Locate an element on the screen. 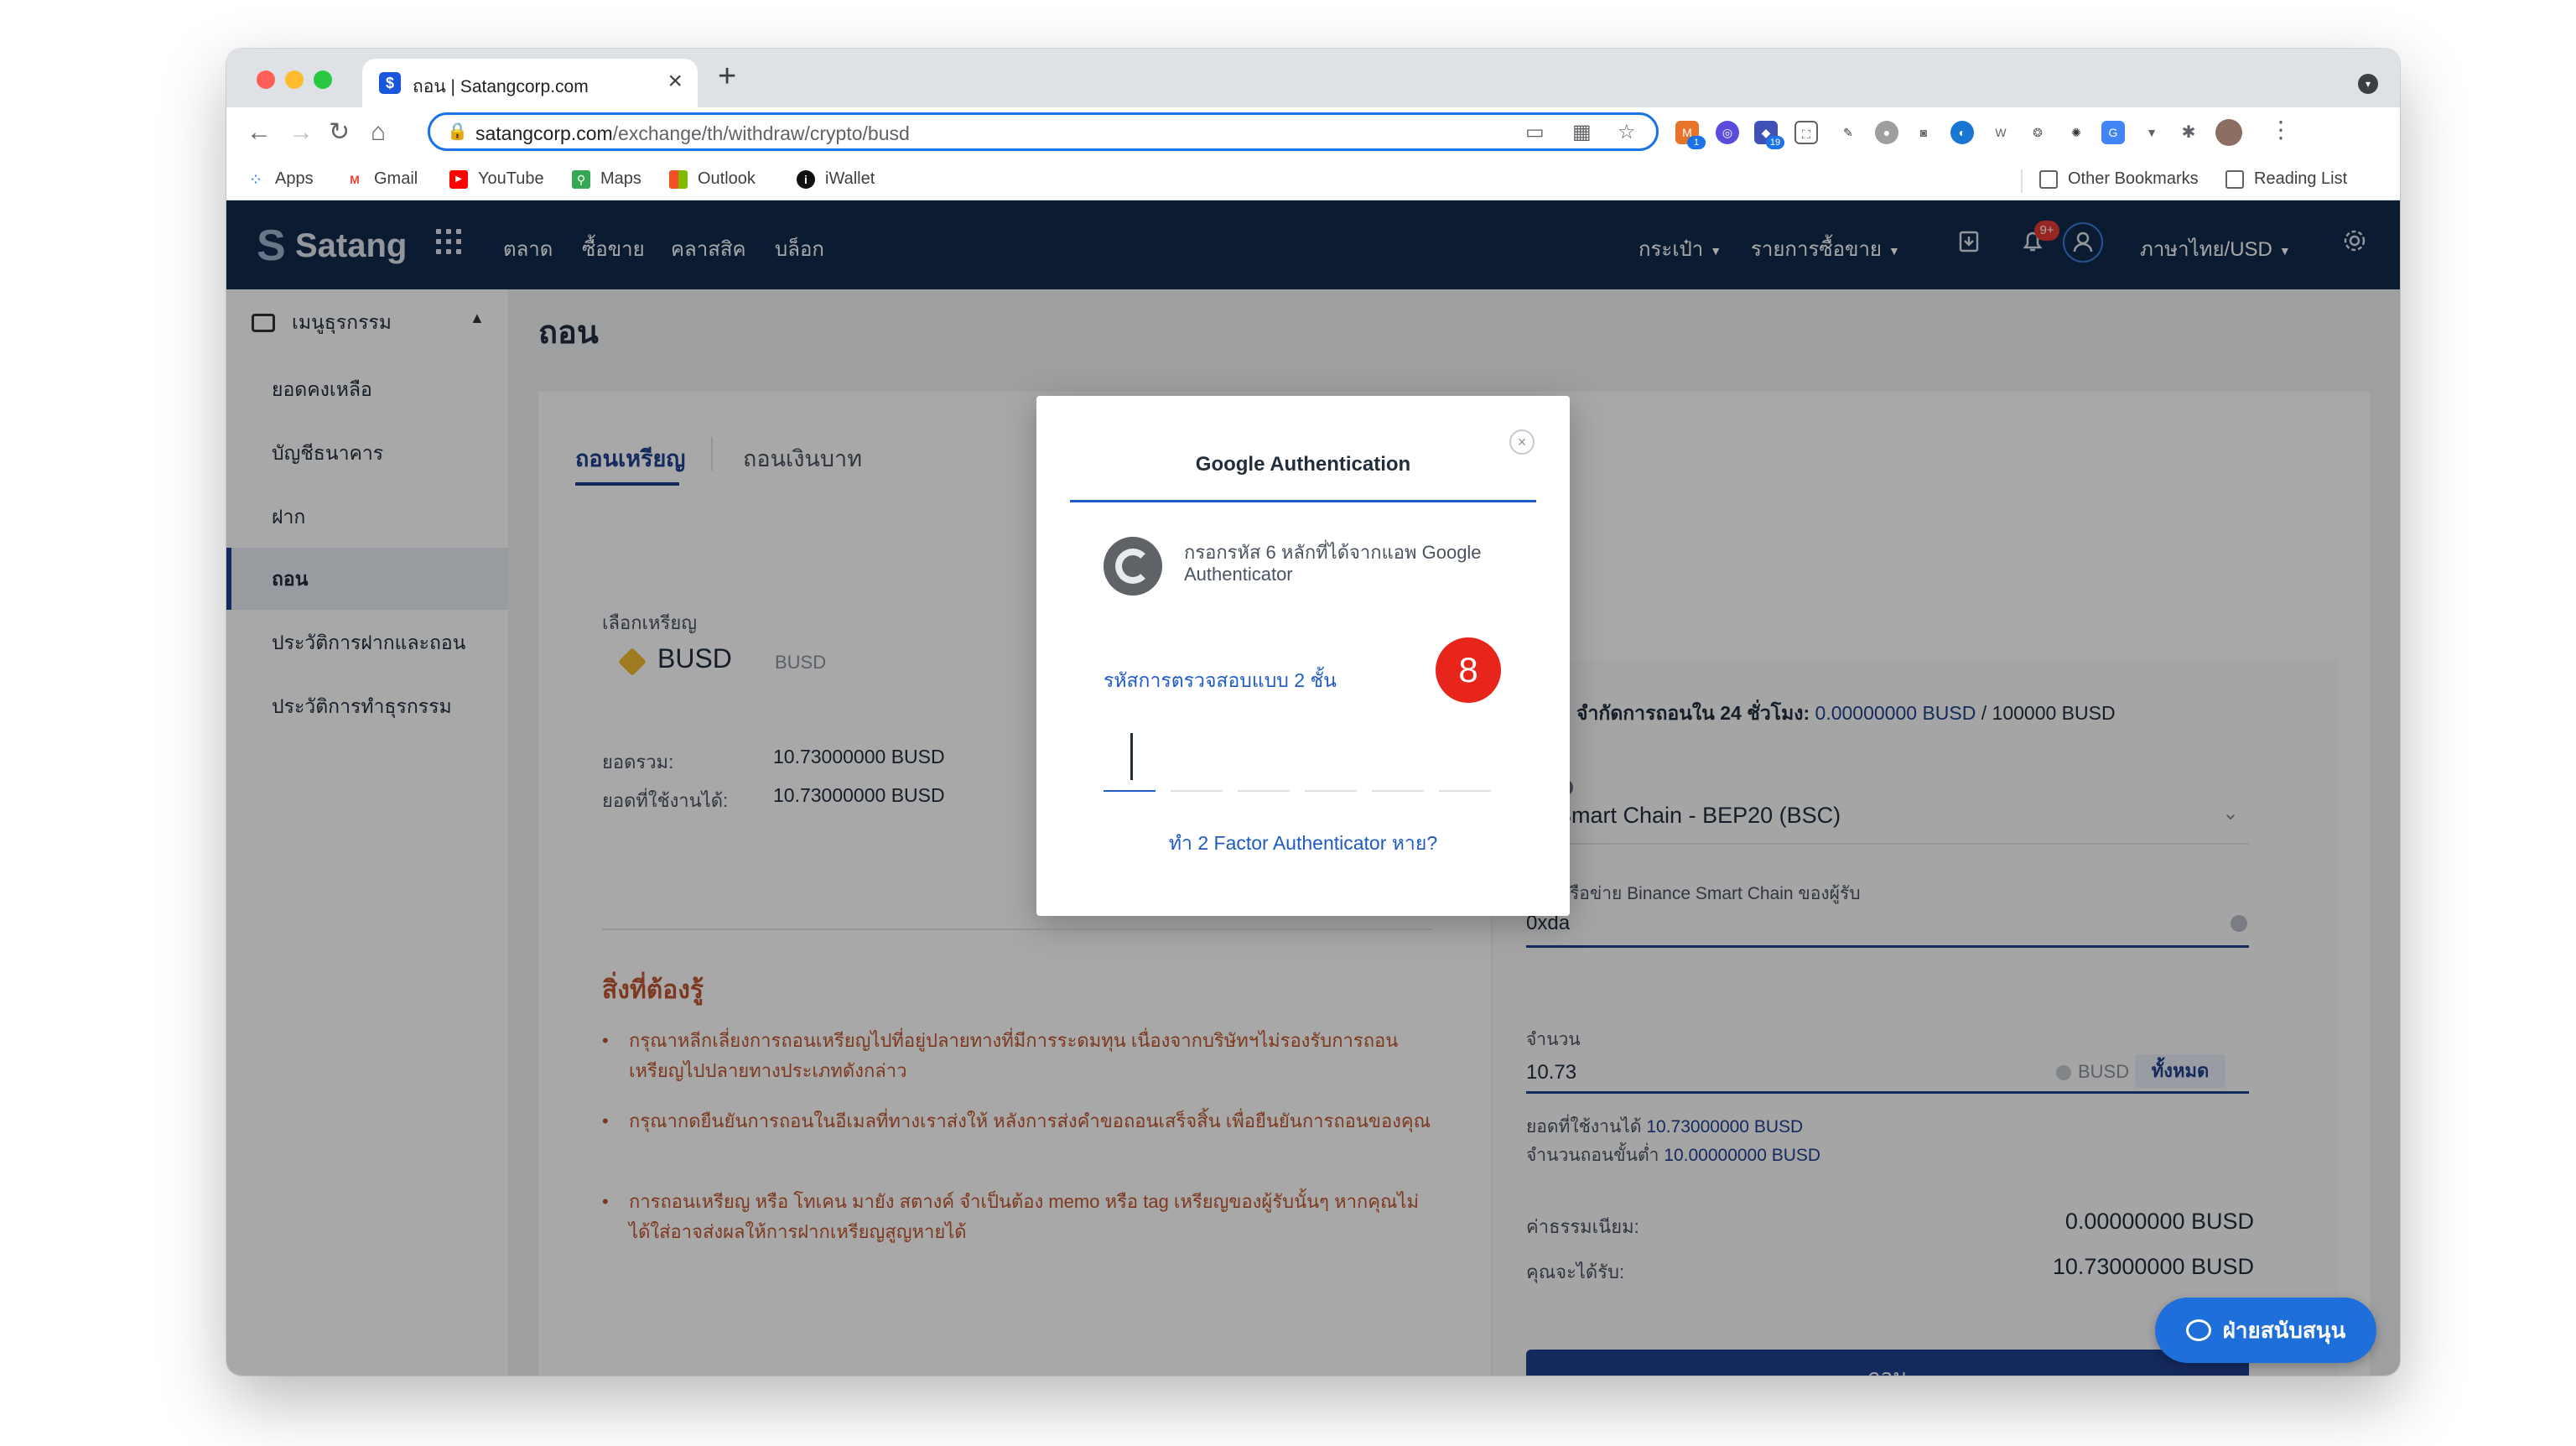 The width and height of the screenshot is (2576, 1446). youtube-icon: ▶ is located at coordinates (459, 179).